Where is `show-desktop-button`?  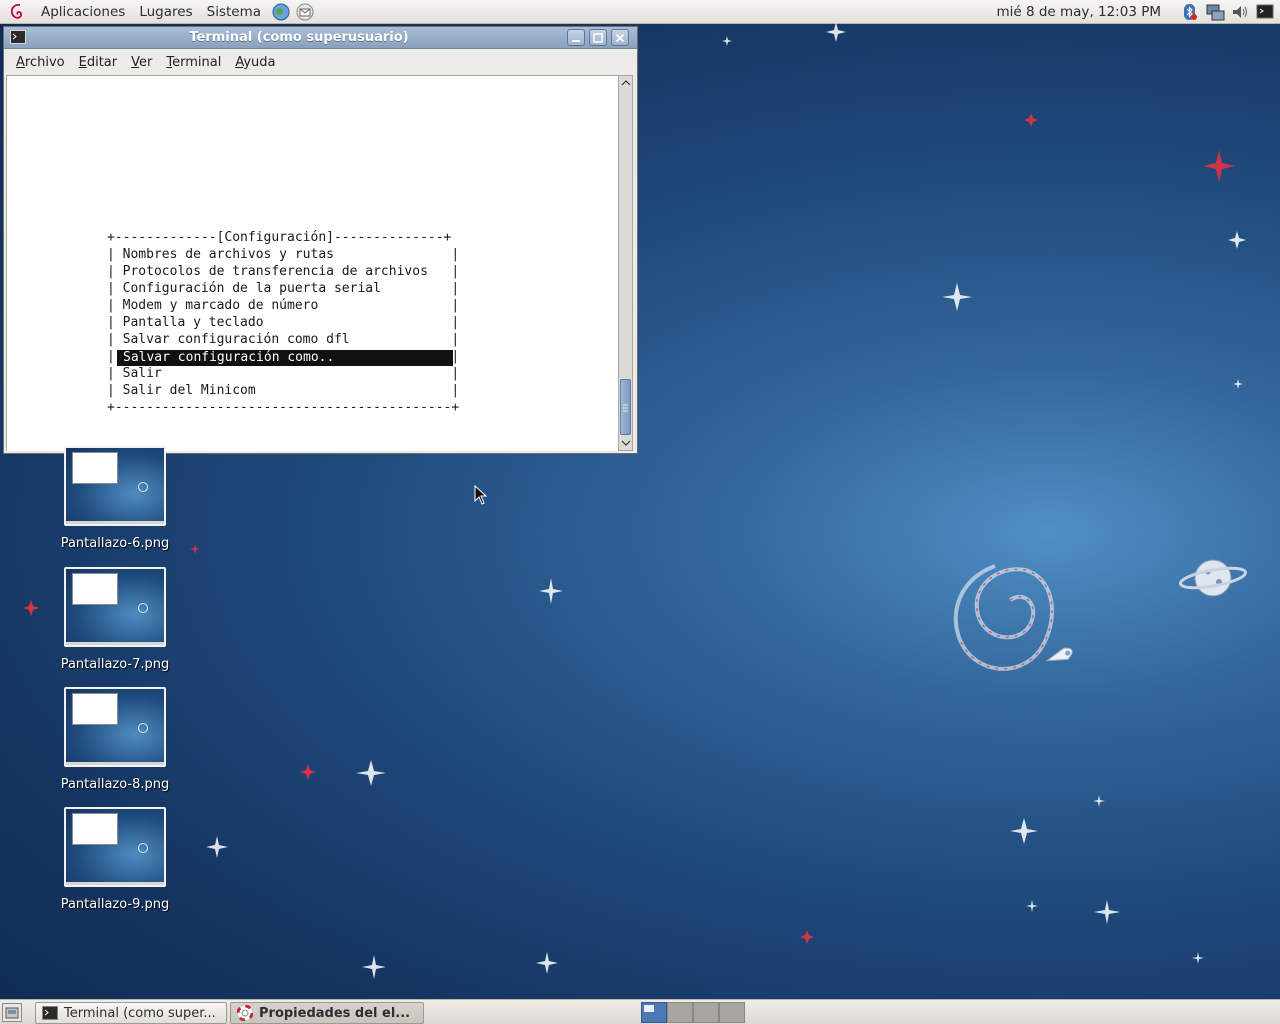
show-desktop-button is located at coordinates (12, 1012).